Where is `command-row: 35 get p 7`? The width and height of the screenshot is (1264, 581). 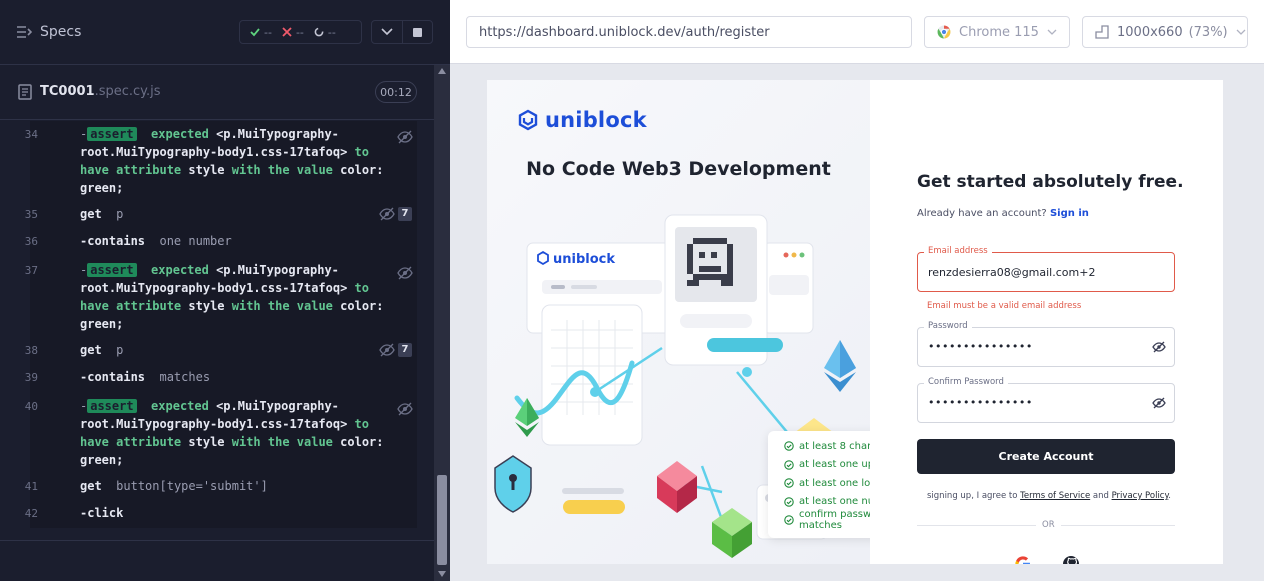
command-row: 35 get p 7 is located at coordinates (221, 215).